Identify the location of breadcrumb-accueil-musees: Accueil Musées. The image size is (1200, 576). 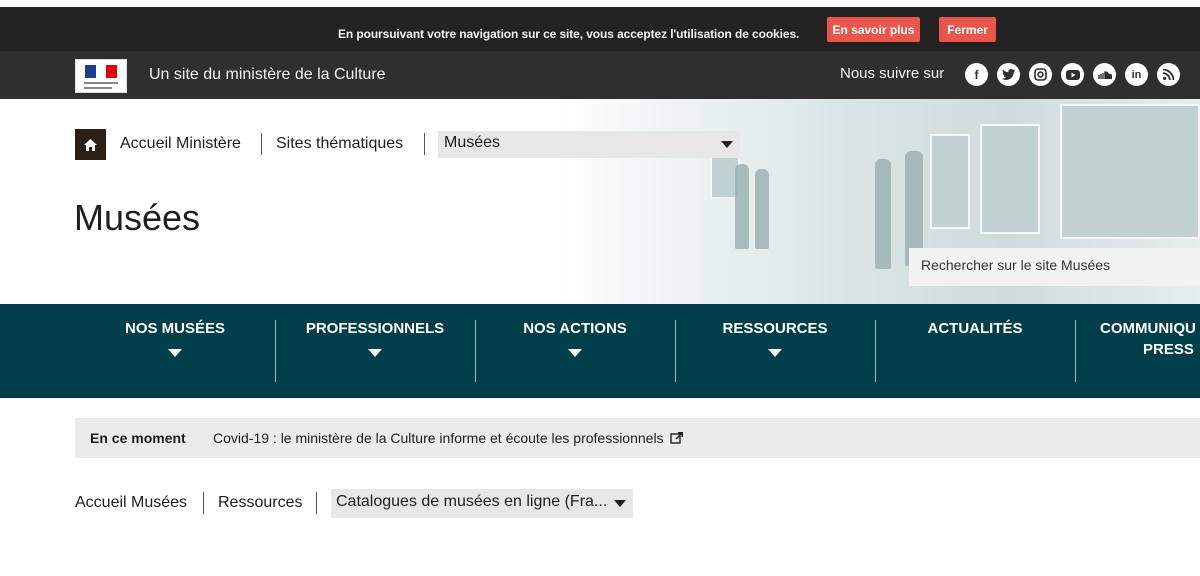
(131, 503).